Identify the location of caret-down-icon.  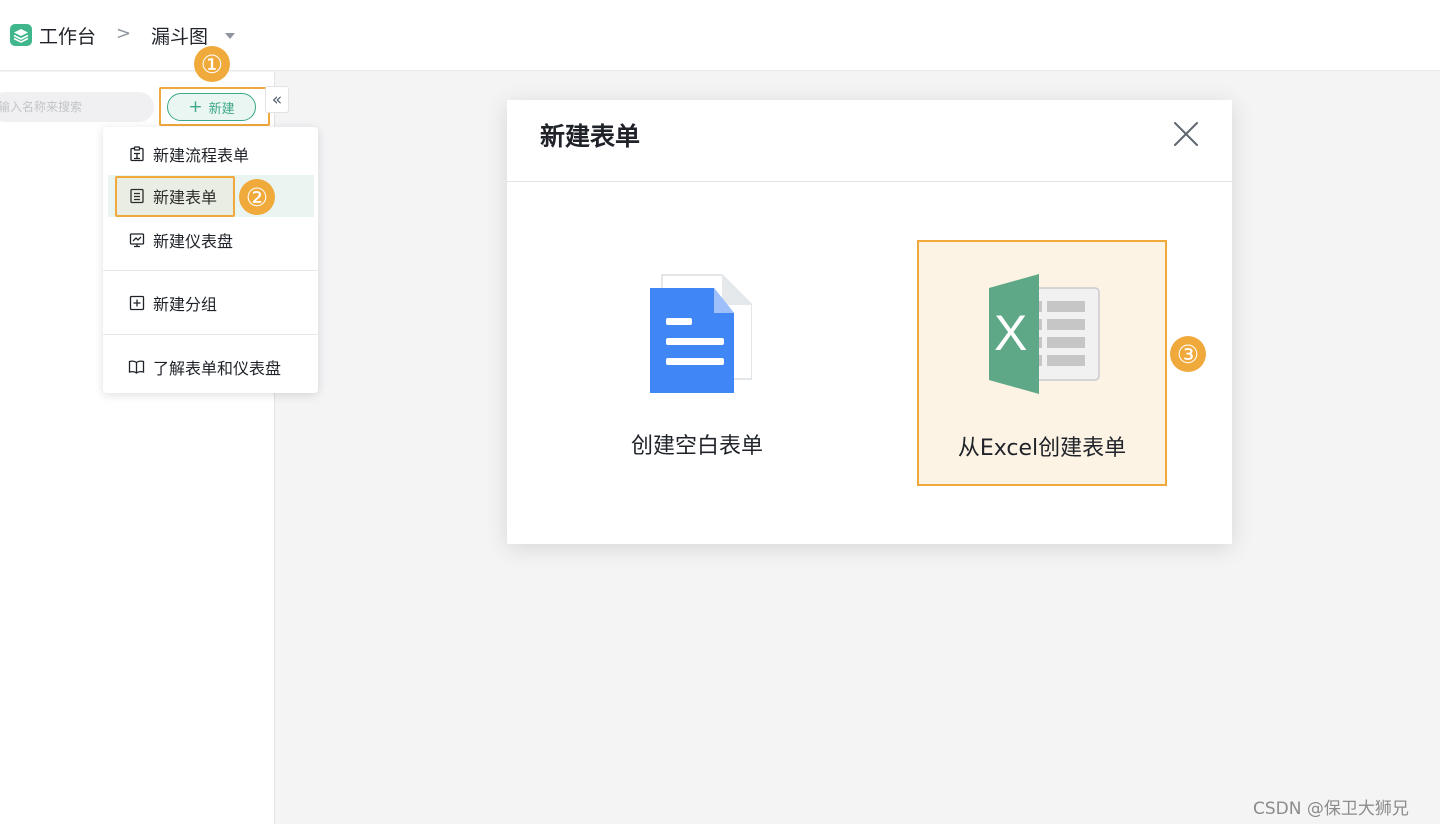
(230, 36).